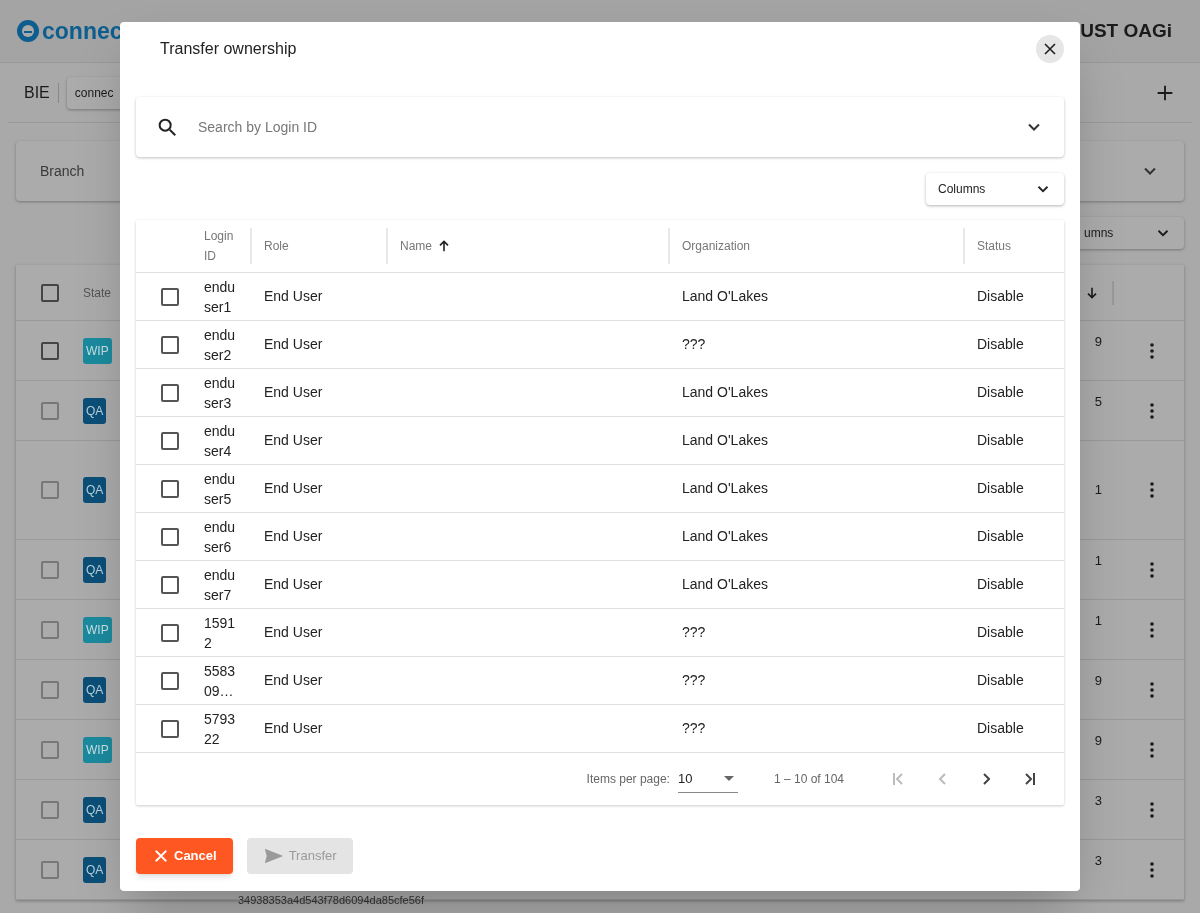 The image size is (1200, 913). Describe the element at coordinates (942, 779) in the screenshot. I see `previous-page-icon` at that location.